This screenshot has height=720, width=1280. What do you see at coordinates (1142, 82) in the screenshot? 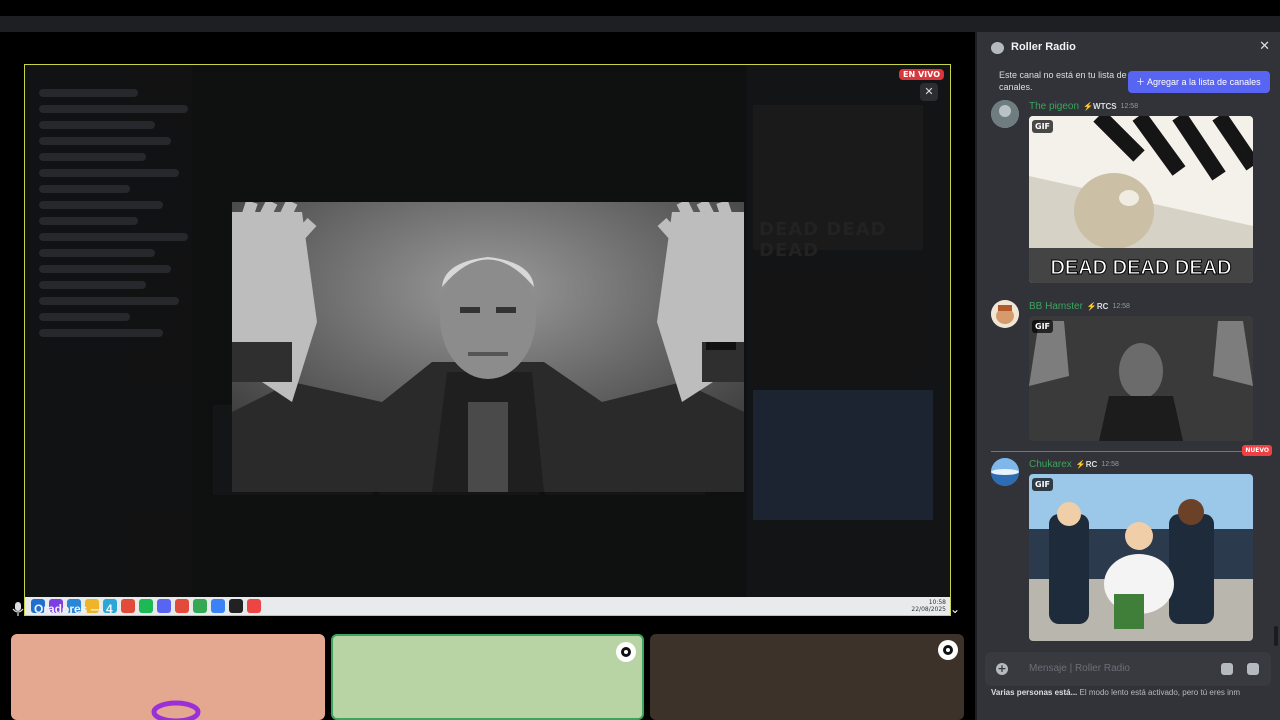
I see `plus-icon: ＋` at bounding box center [1142, 82].